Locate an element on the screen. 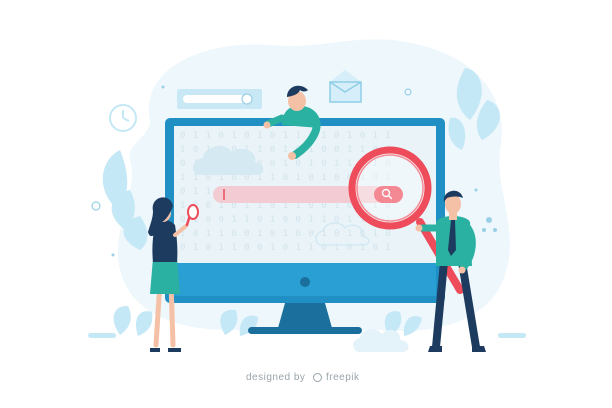  small-magnifier is located at coordinates (193, 212).